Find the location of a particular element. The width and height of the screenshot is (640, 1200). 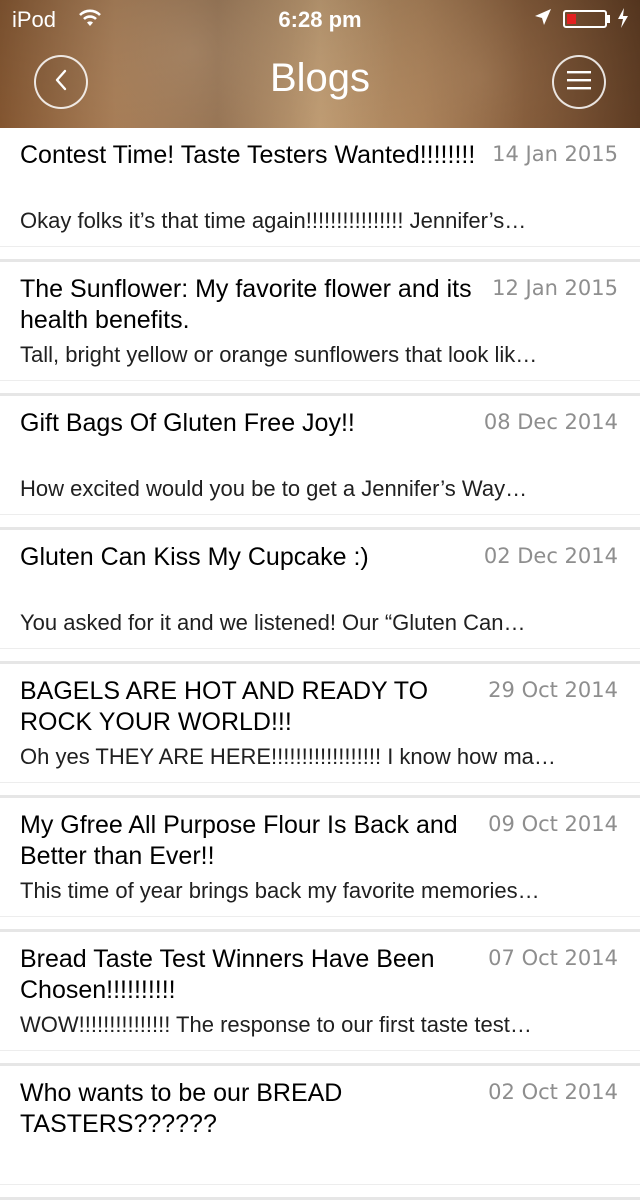

post-title: Gluten Can Kiss My Cupcake :) is located at coordinates (194, 557).